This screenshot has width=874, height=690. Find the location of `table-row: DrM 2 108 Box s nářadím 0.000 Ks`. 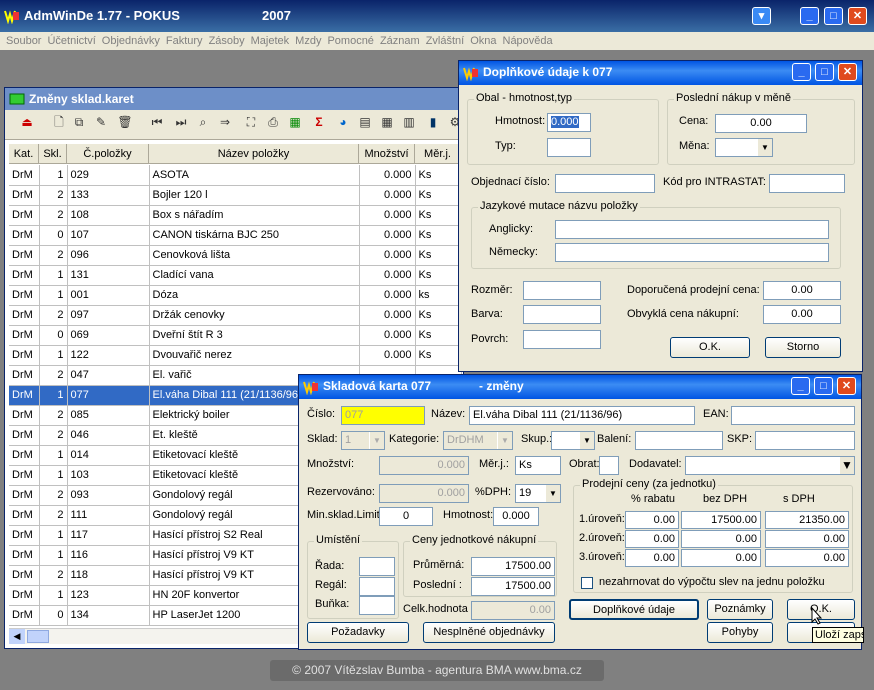

table-row: DrM 2 108 Box s nářadím 0.000 Ks is located at coordinates (235, 215).